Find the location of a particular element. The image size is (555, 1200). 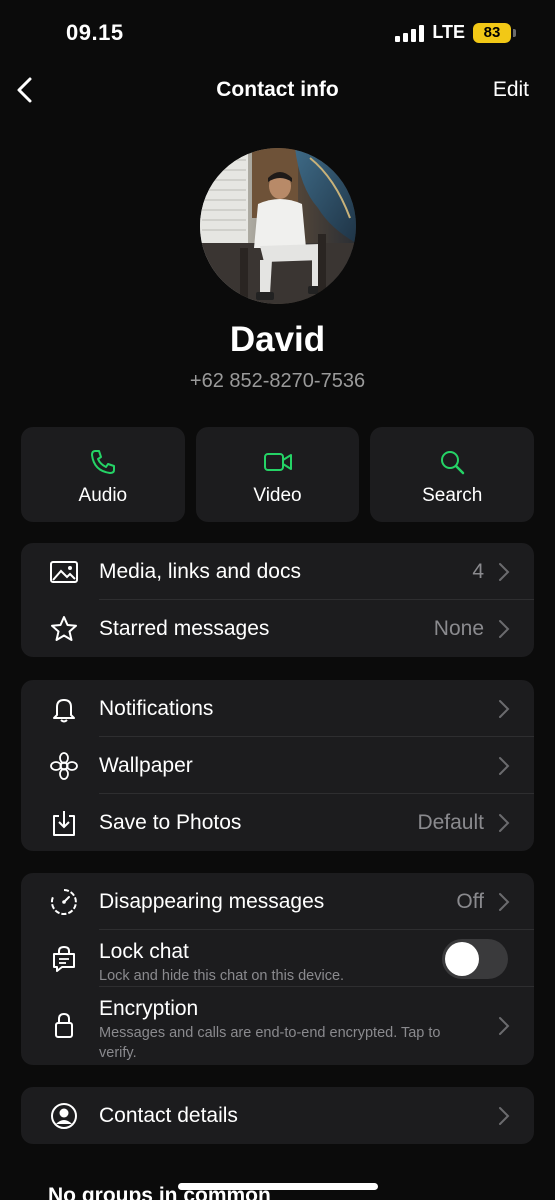

person-circle-icon is located at coordinates (64, 1115).